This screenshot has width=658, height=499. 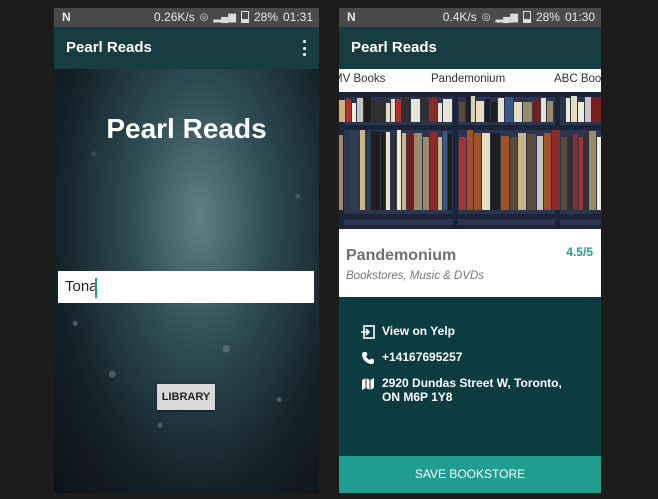 I want to click on status-bar: N 0.26K/s ◎ ▂▄▆ 28% 01:31, so click(x=186, y=17).